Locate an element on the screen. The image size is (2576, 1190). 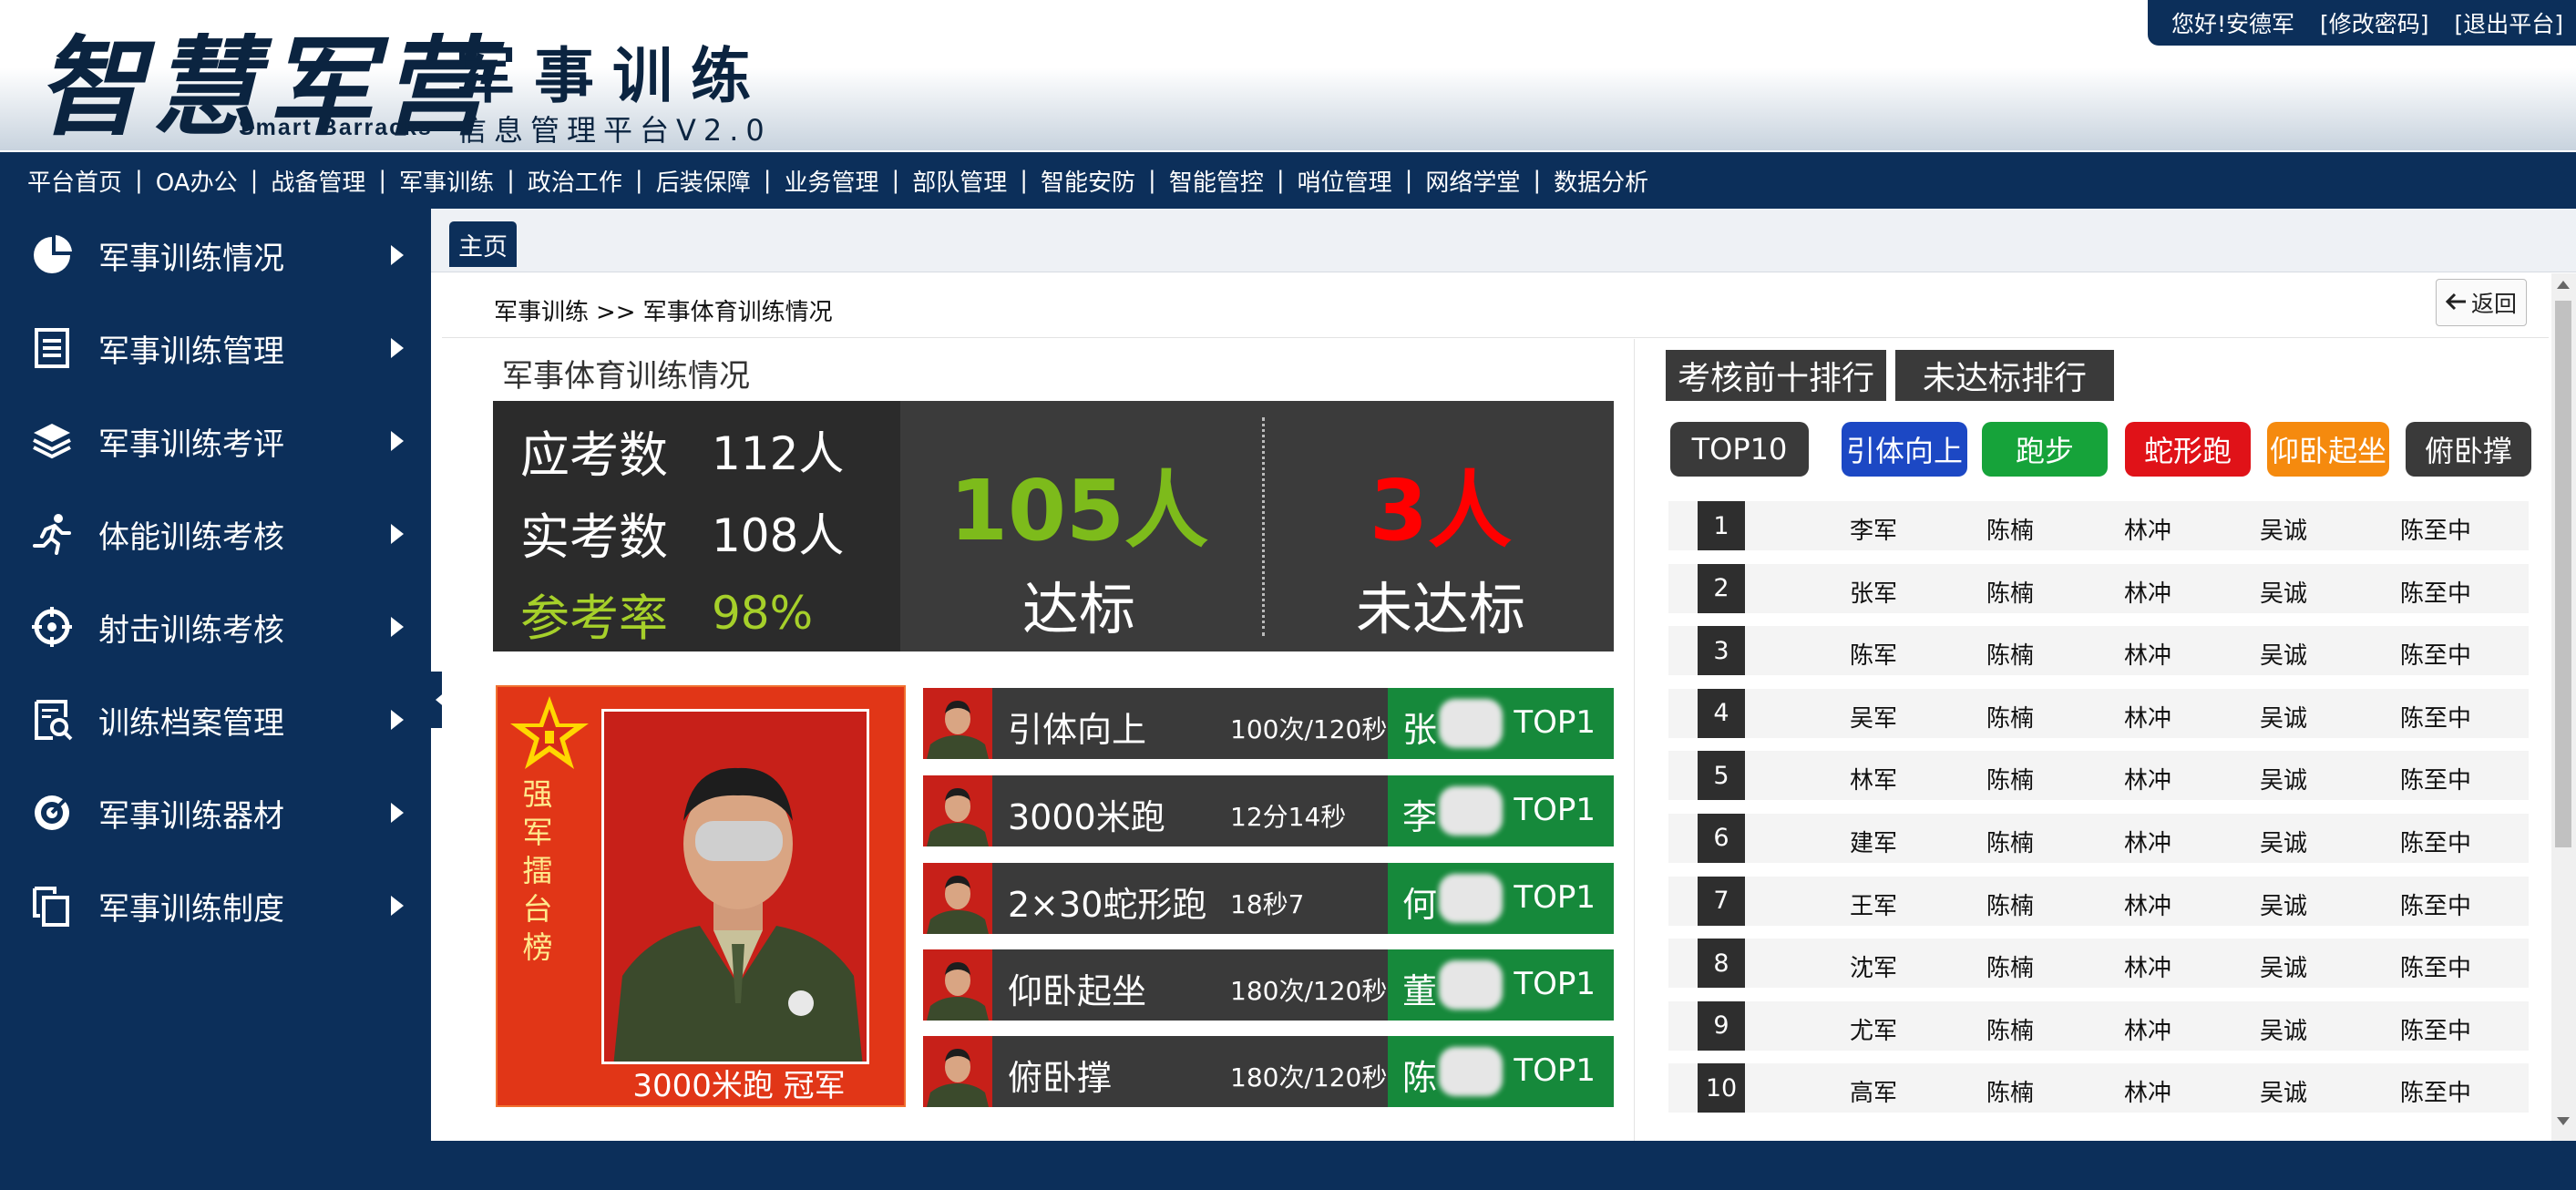
copy-documents-icon is located at coordinates (52, 906).